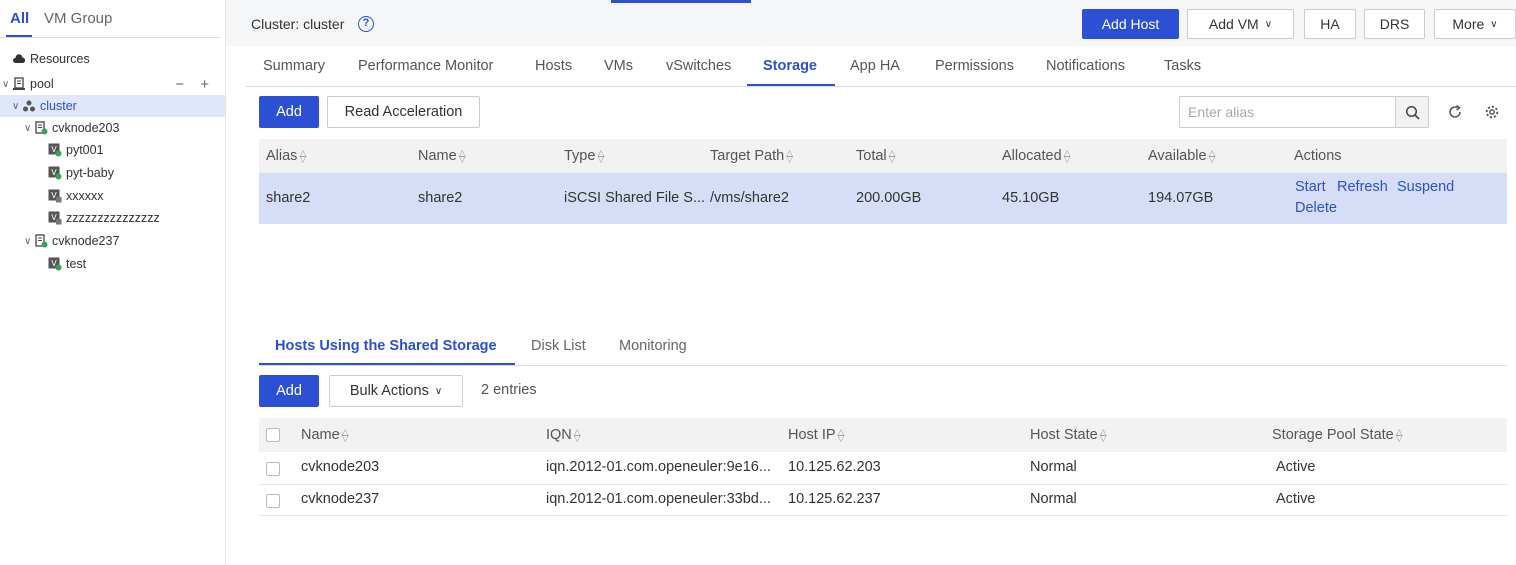 This screenshot has height=565, width=1516. I want to click on column-header-available: Available △ ▽, so click(1182, 156).